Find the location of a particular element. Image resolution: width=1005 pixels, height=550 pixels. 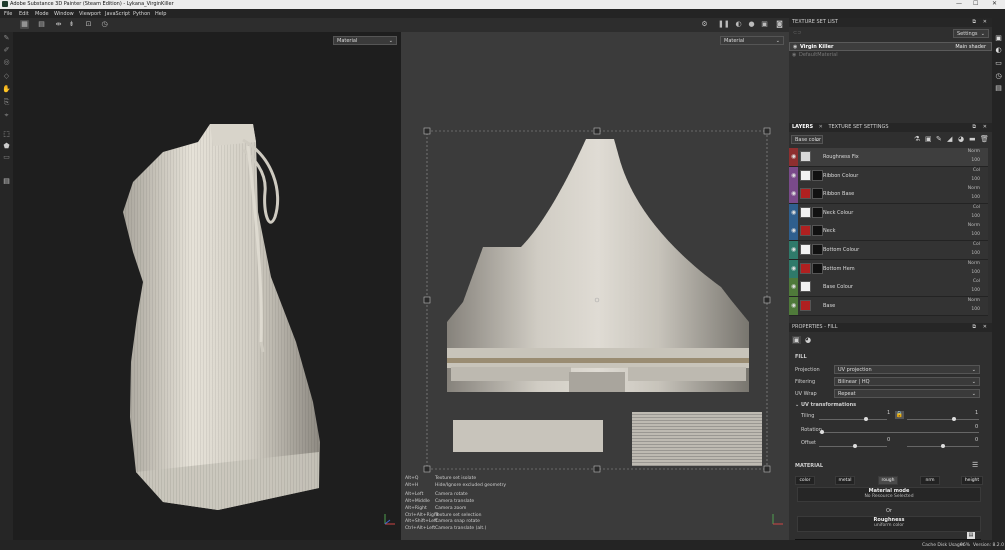

menu-python: Python is located at coordinates (141, 14).